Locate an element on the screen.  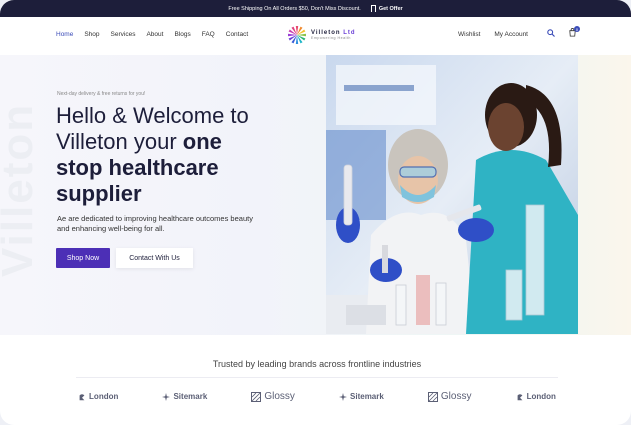
shop-now-button: Shop Now is located at coordinates (83, 258).